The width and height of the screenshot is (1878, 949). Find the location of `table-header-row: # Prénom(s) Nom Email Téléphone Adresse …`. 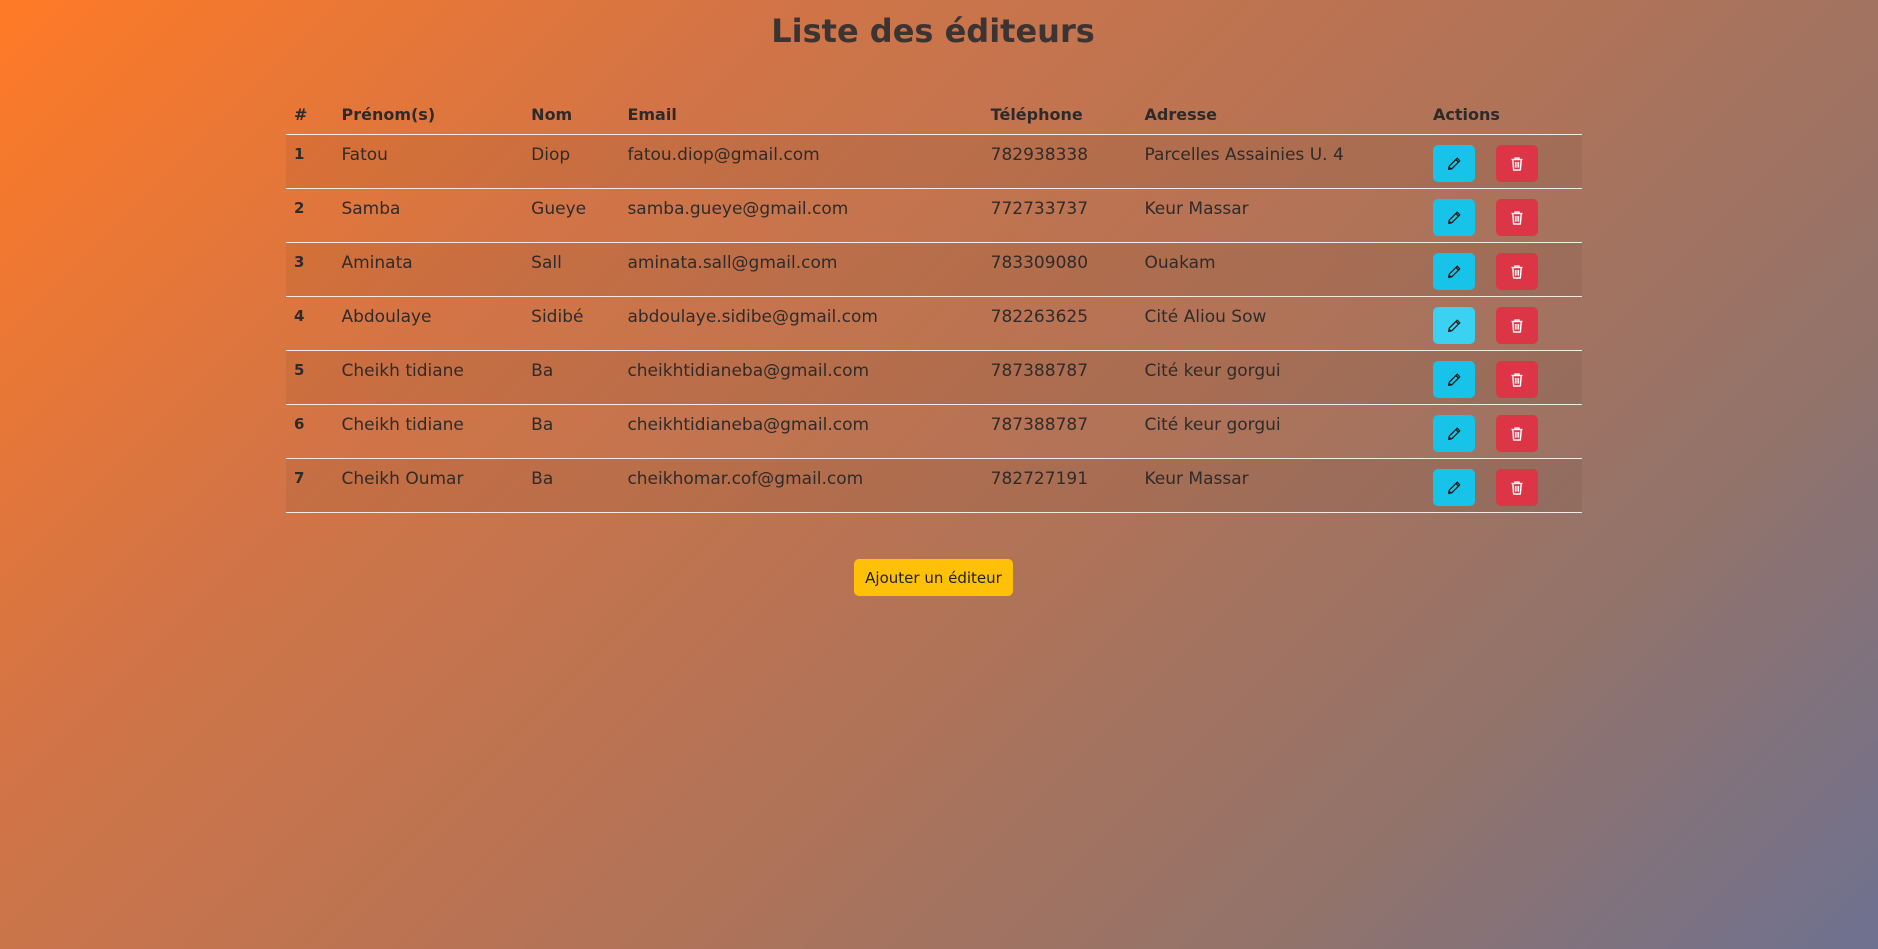

table-header-row: # Prénom(s) Nom Email Téléphone Adresse … is located at coordinates (934, 115).